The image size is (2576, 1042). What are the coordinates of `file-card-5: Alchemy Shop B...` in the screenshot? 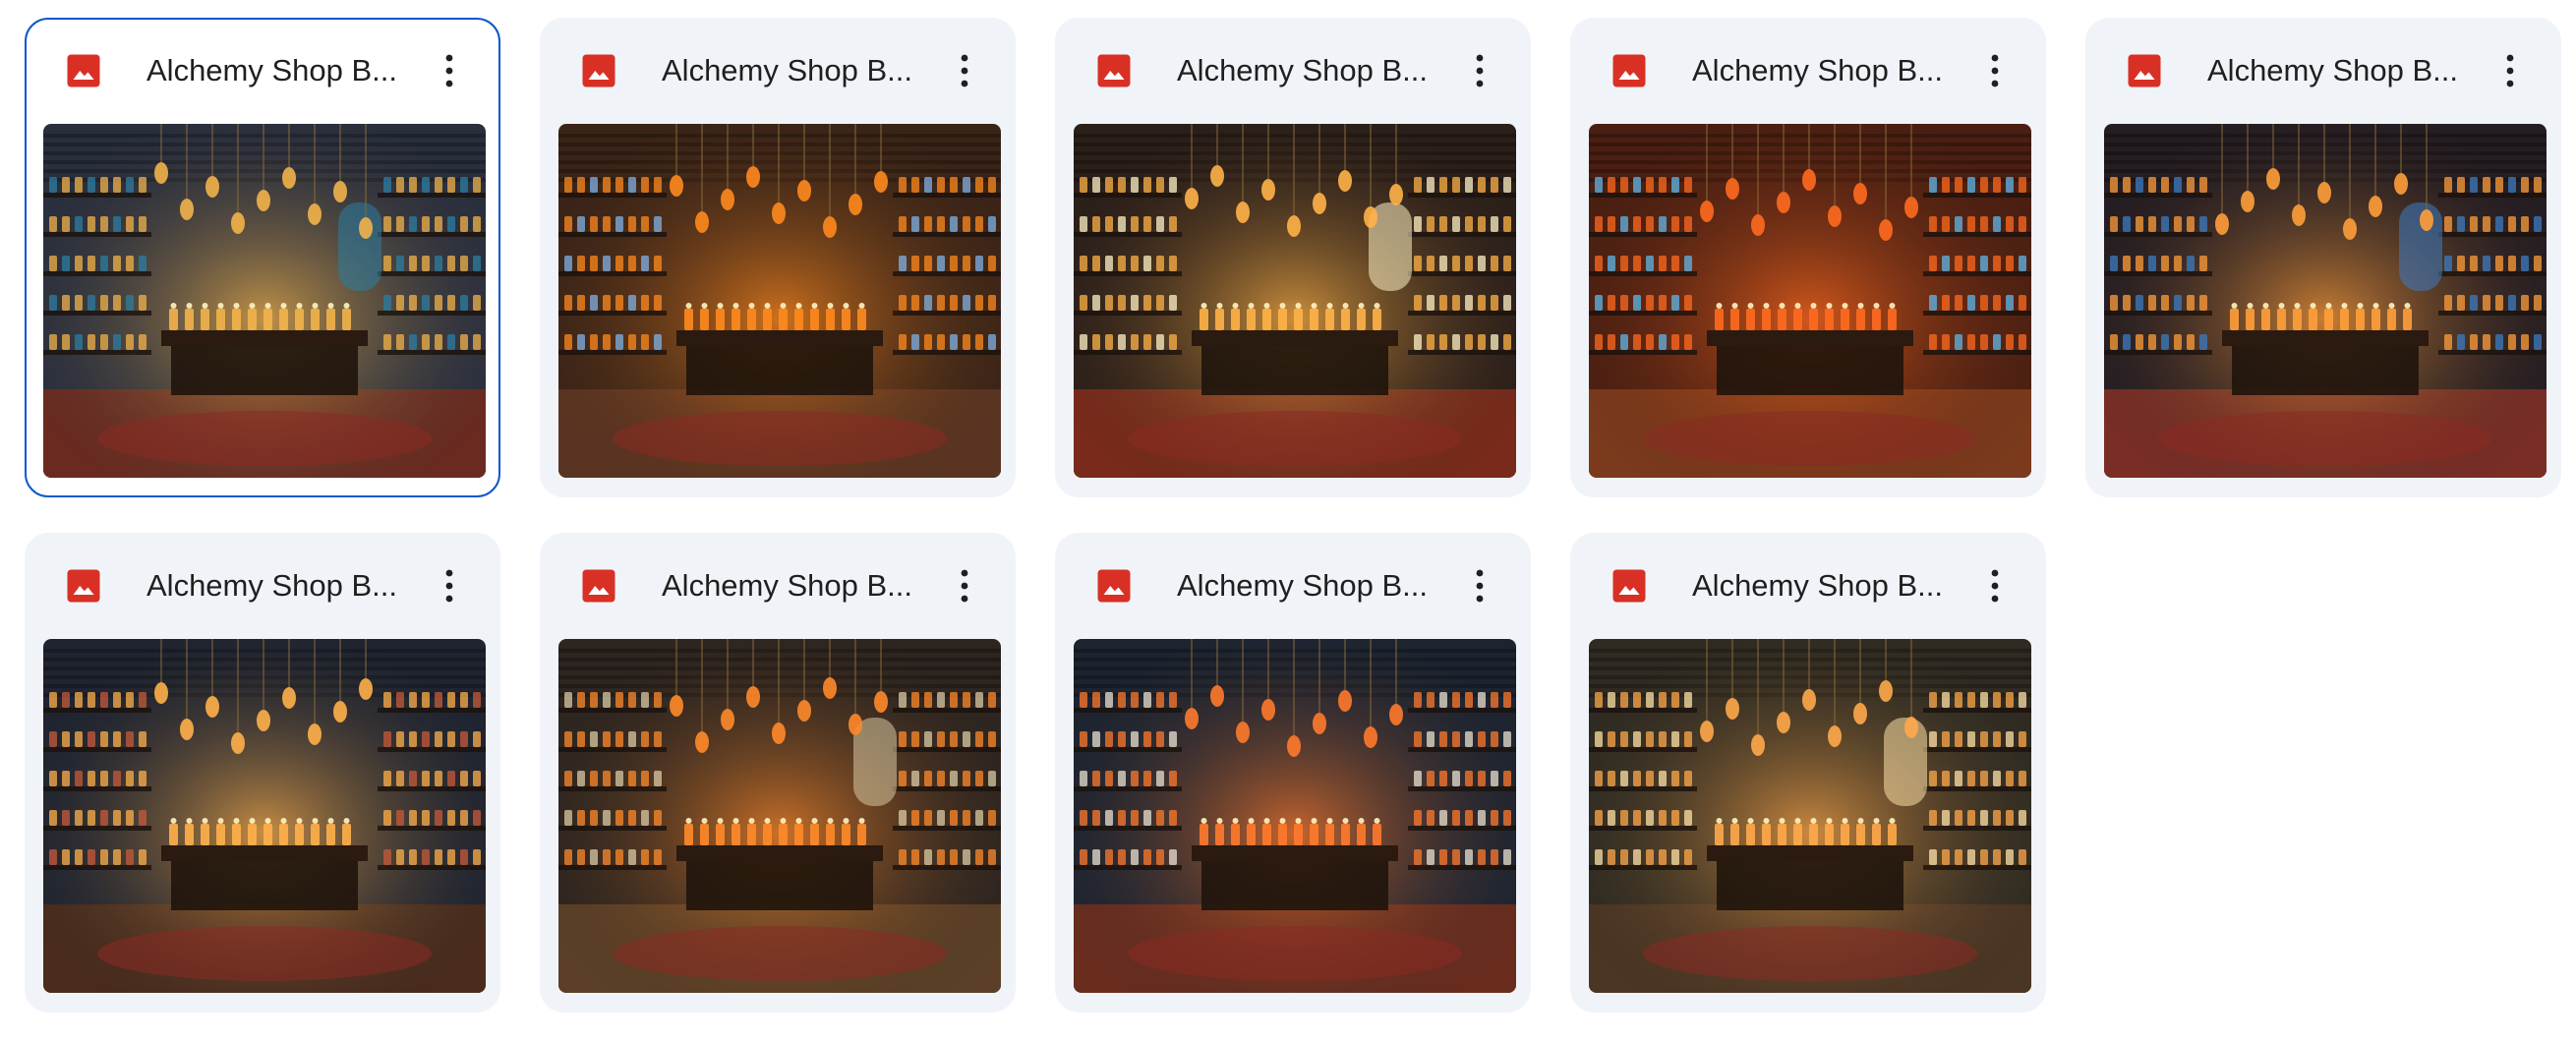 It's located at (2323, 257).